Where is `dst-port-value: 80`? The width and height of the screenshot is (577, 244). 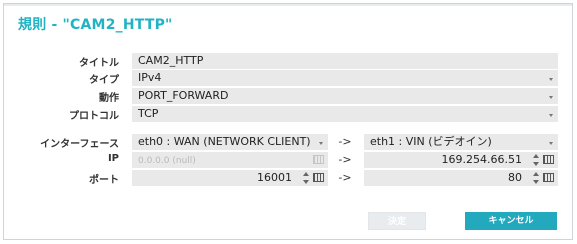
dst-port-value: 80 is located at coordinates (515, 177).